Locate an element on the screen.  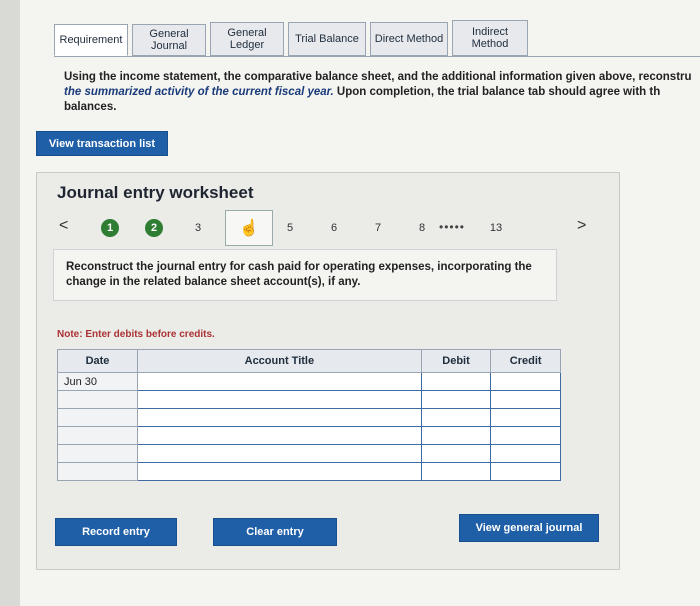
tab-label: Indirect Method is located at coordinates (490, 38).